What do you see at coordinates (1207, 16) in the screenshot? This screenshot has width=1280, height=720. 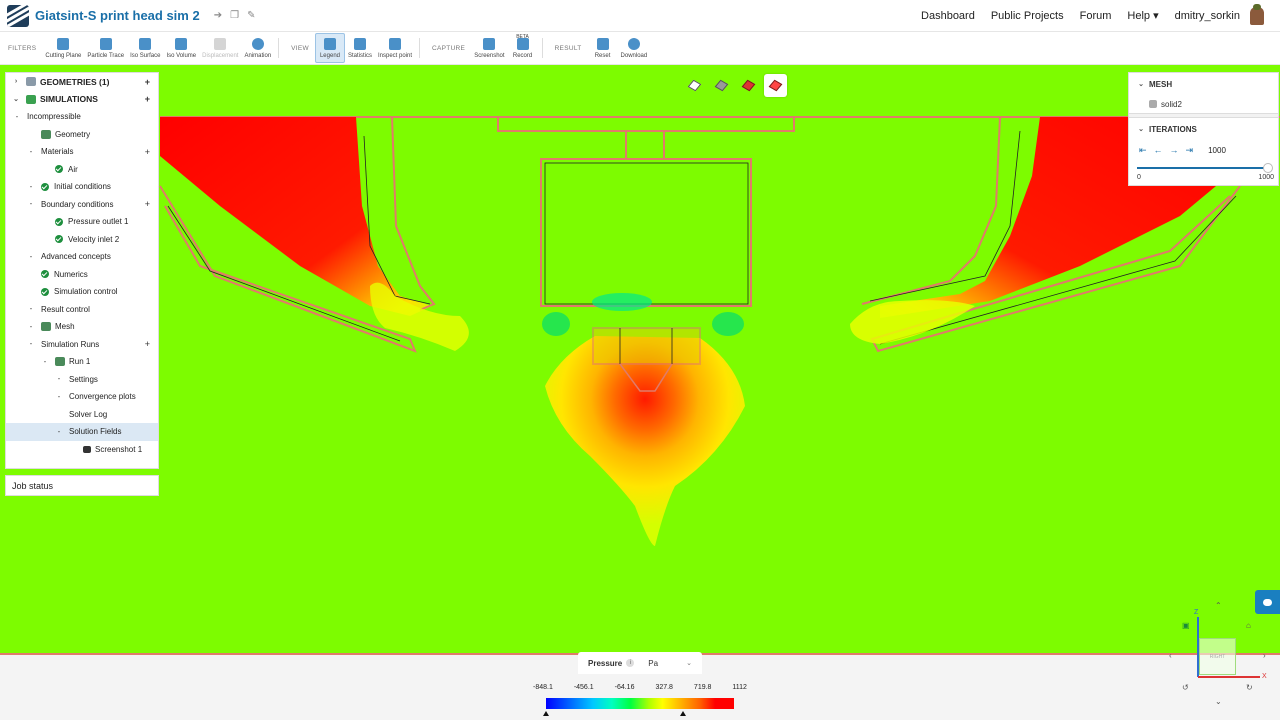 I see `nav-username: dmitry_sorkin` at bounding box center [1207, 16].